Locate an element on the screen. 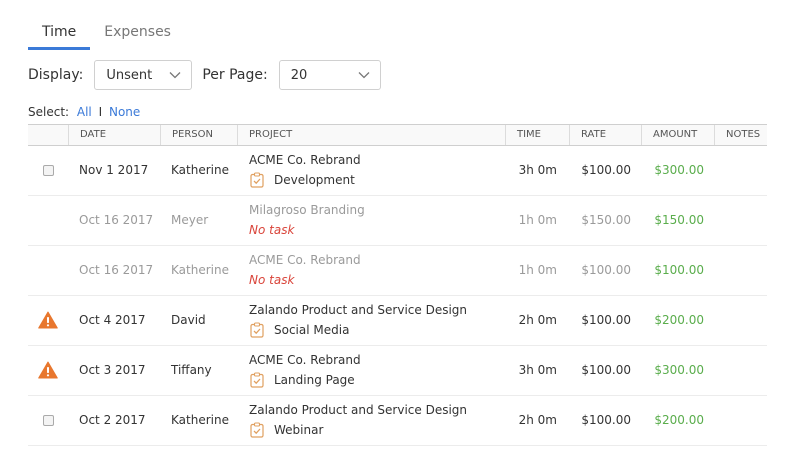 The image size is (794, 461). row-amount: $150.00 is located at coordinates (679, 220).